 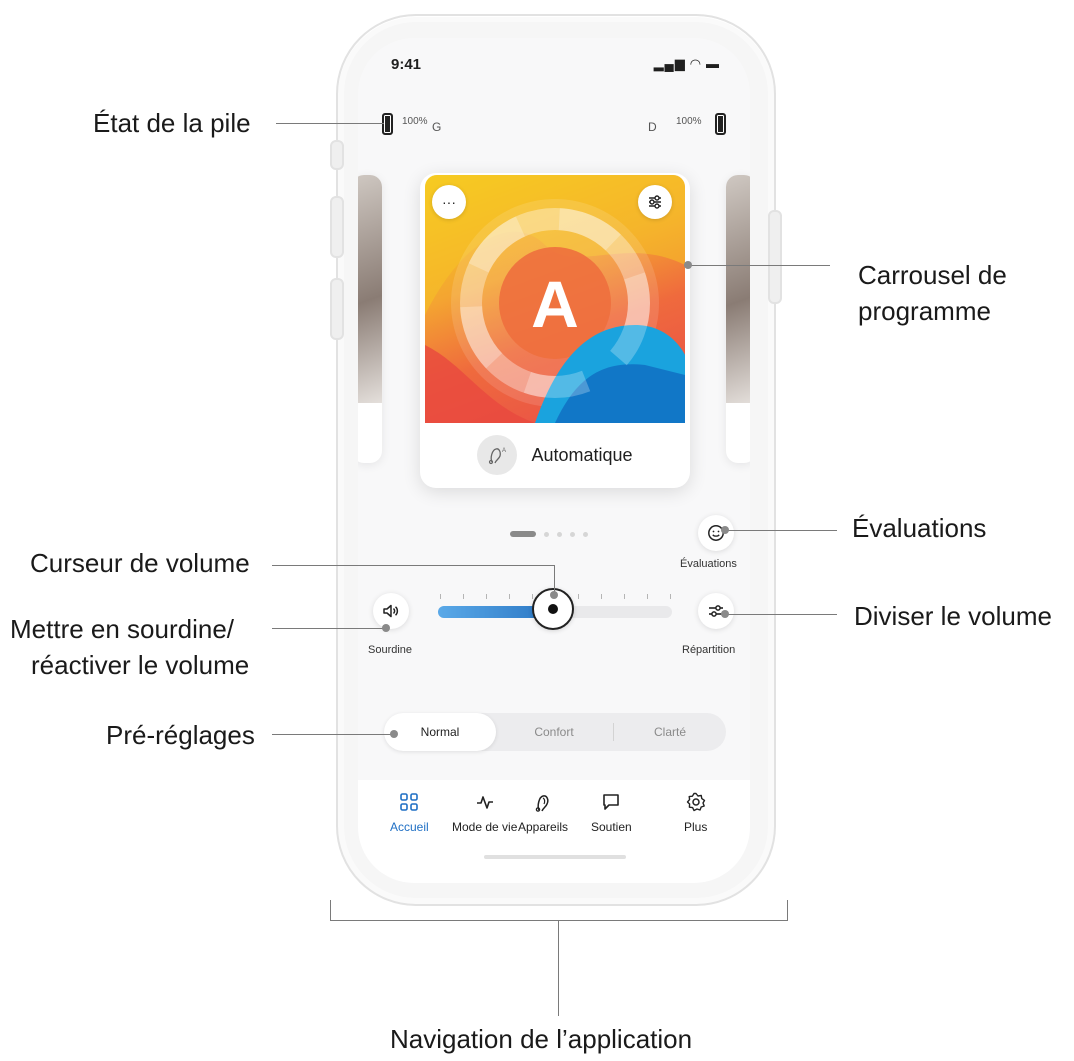 What do you see at coordinates (611, 827) in the screenshot?
I see `tab-label: Soutien` at bounding box center [611, 827].